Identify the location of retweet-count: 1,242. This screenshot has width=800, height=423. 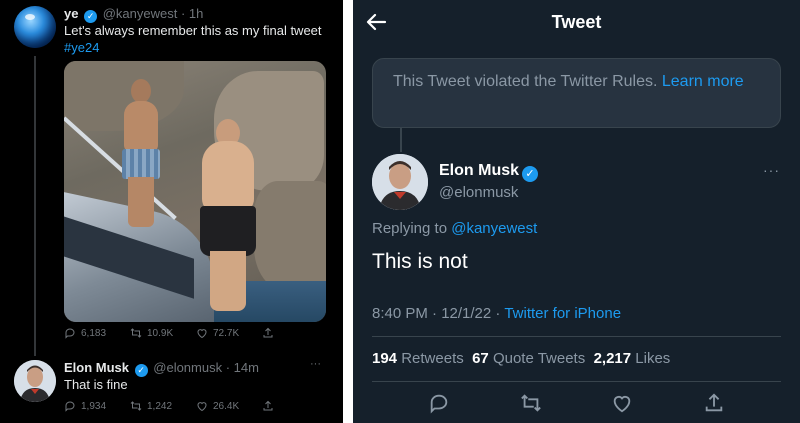
(160, 406).